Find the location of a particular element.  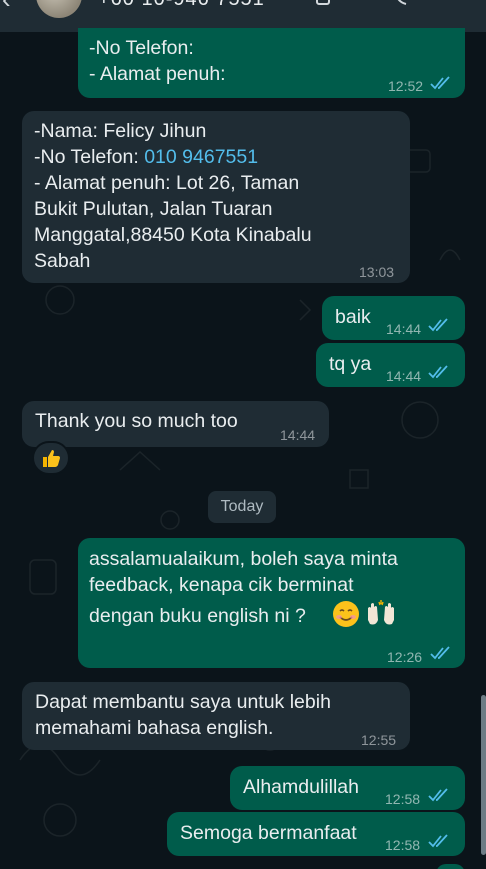

message-outgoing: baik 14:44 is located at coordinates (393, 318).